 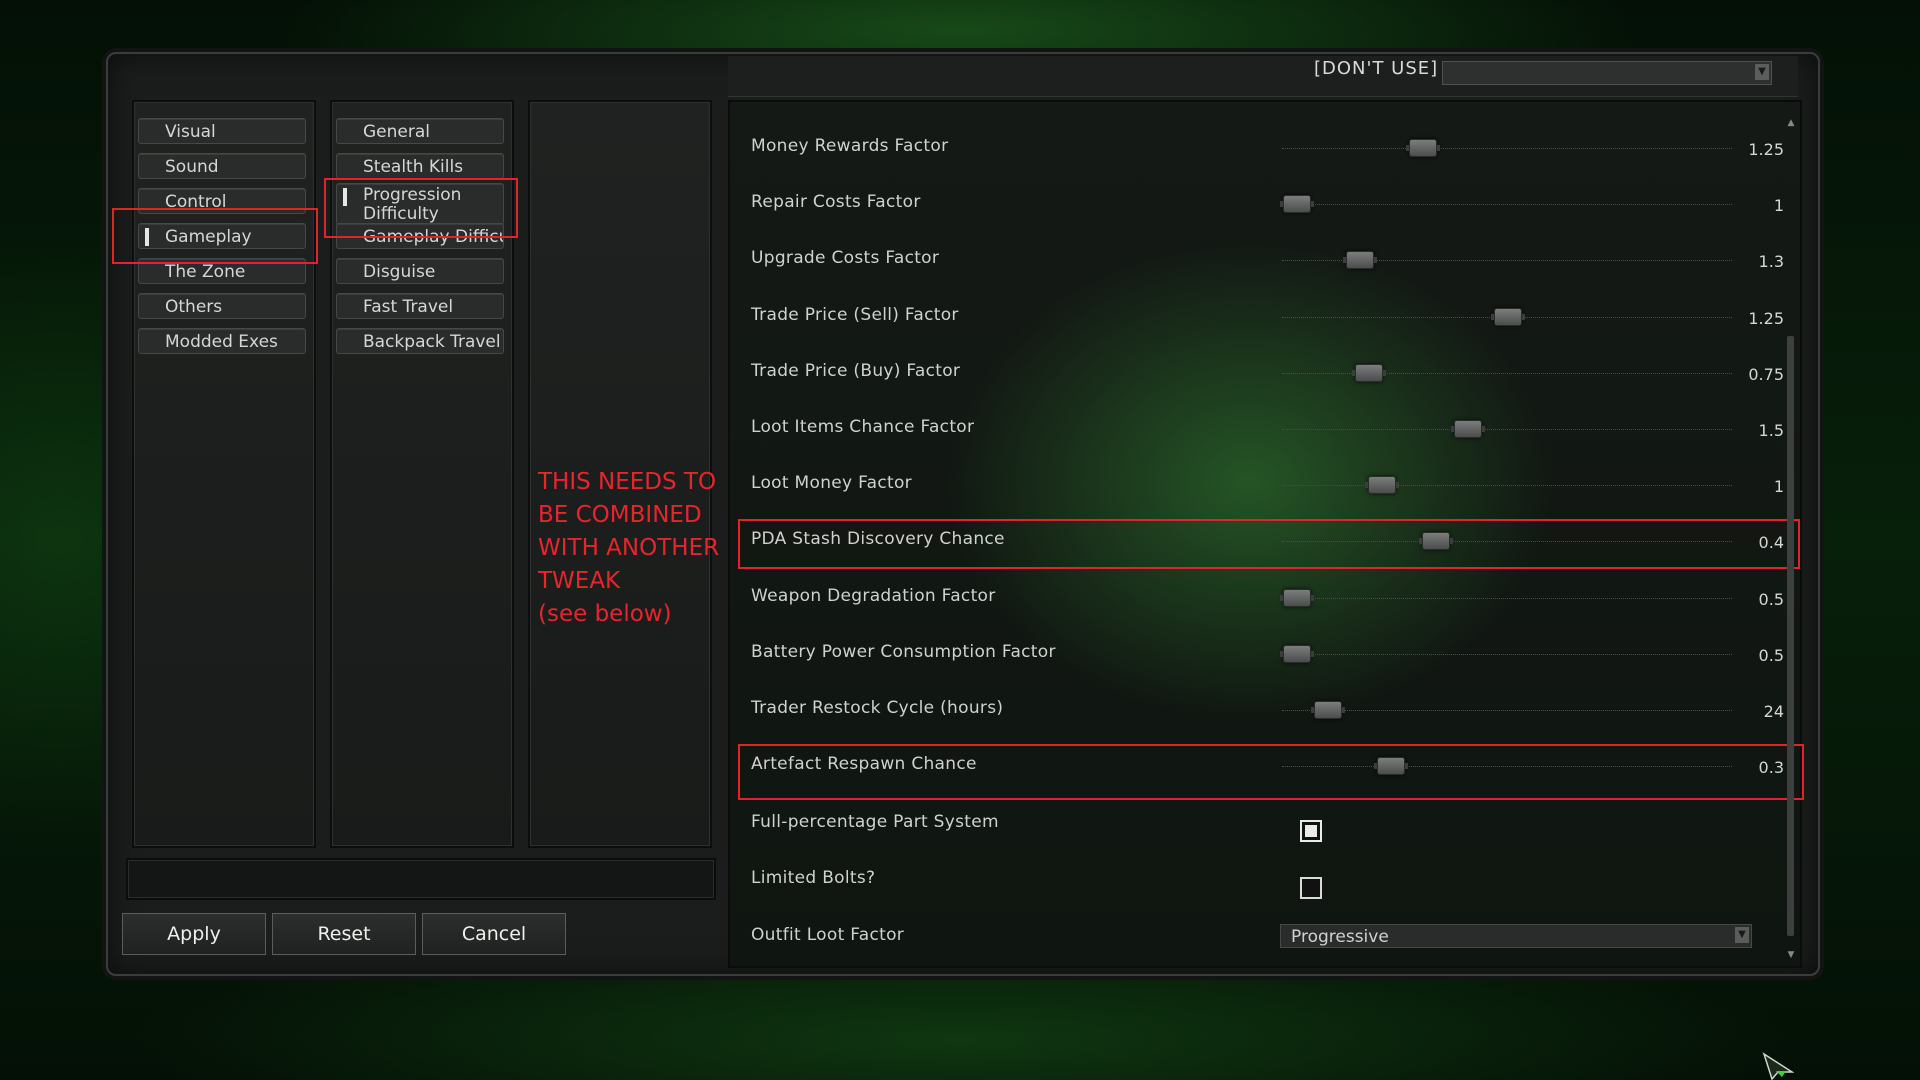 I want to click on subcategory-tab-gameplay-difficulty: Gameplay Difficulty, so click(x=420, y=236).